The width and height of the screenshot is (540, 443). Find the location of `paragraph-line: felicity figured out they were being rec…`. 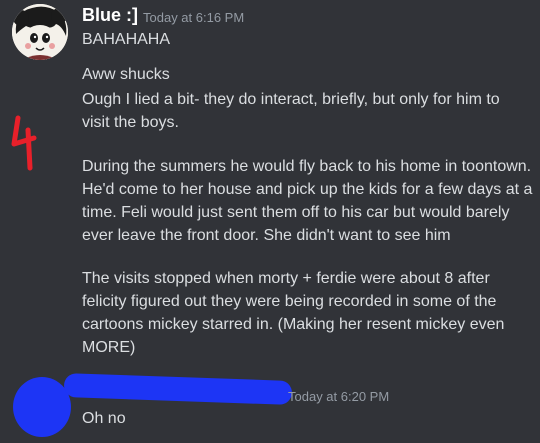

paragraph-line: felicity figured out they were being rec… is located at coordinates (289, 301).